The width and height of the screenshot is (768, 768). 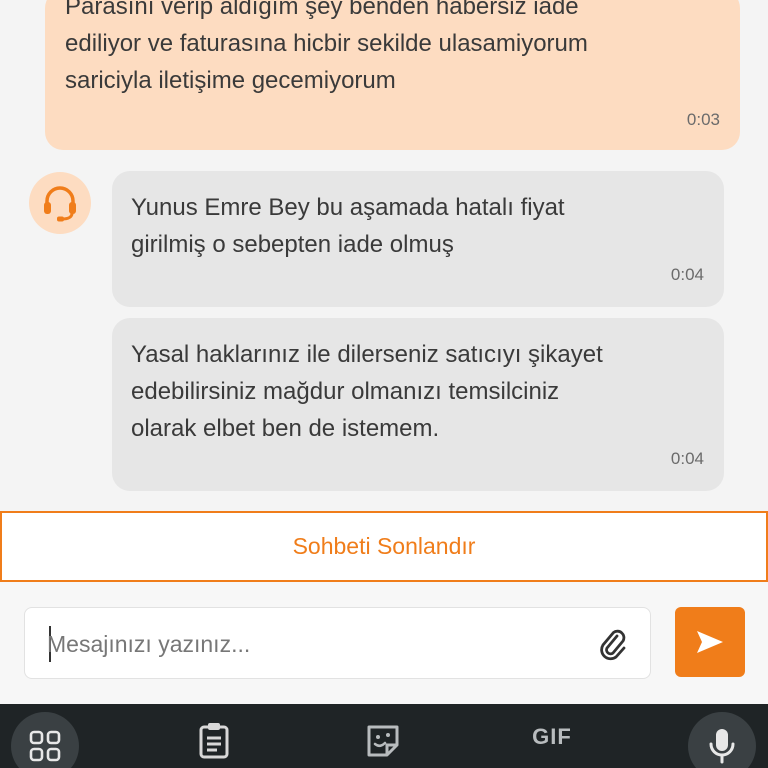 I want to click on headset-icon, so click(x=60, y=204).